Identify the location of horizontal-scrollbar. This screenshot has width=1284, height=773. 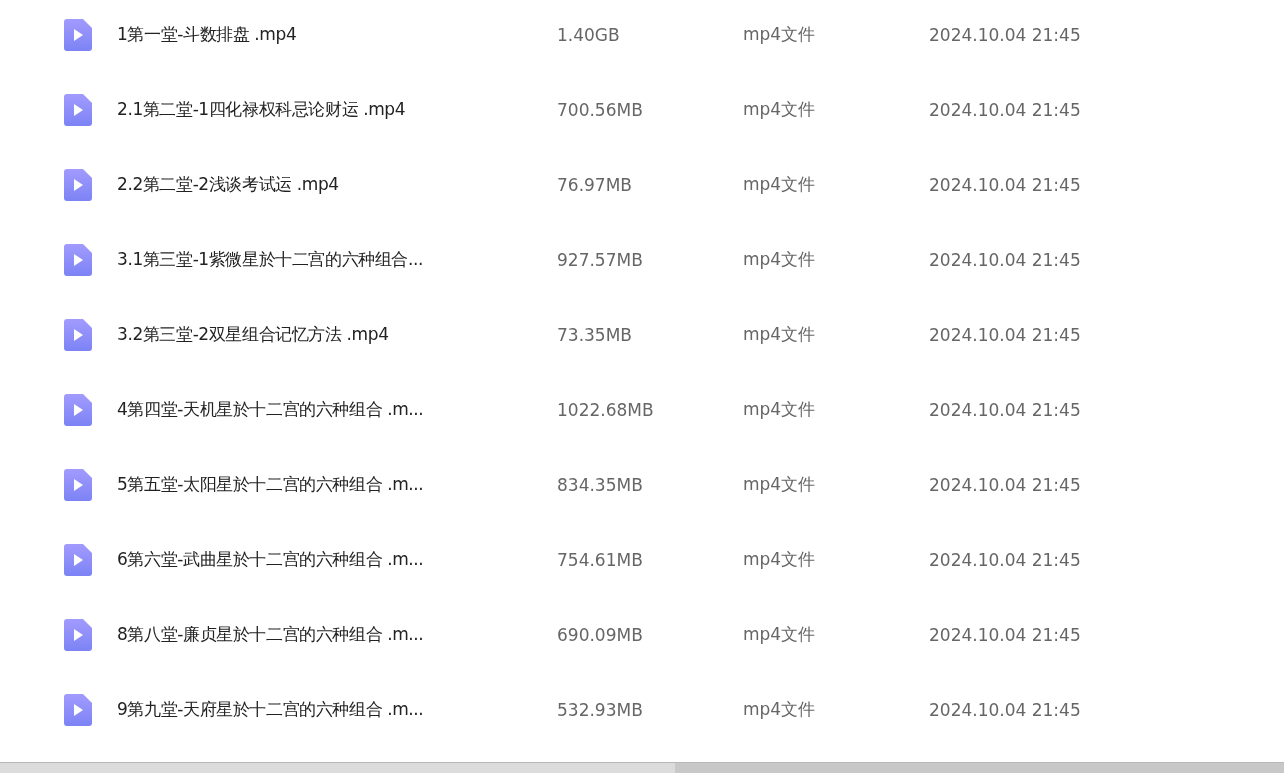
(642, 767).